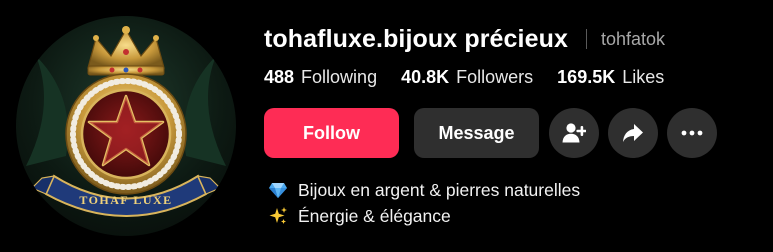 Image resolution: width=773 pixels, height=252 pixels. Describe the element at coordinates (278, 216) in the screenshot. I see `sparkles-icon` at that location.